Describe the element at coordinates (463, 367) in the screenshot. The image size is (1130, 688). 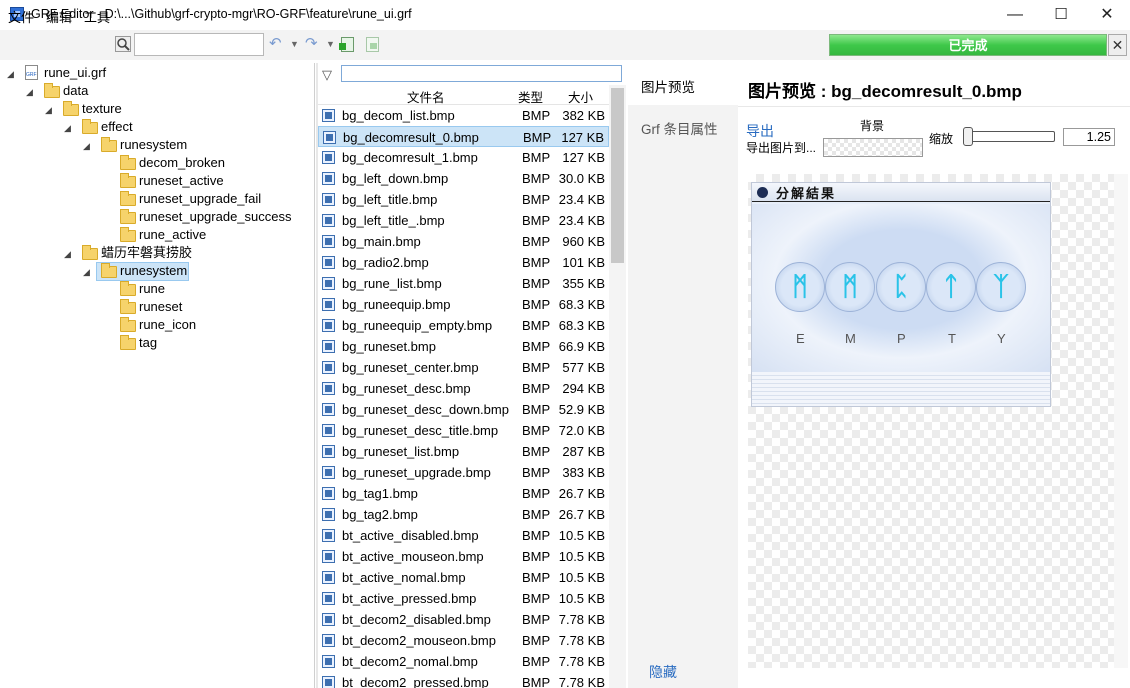
I see `file-row: bg_runeset_center.bmp BMP 577 KB` at that location.